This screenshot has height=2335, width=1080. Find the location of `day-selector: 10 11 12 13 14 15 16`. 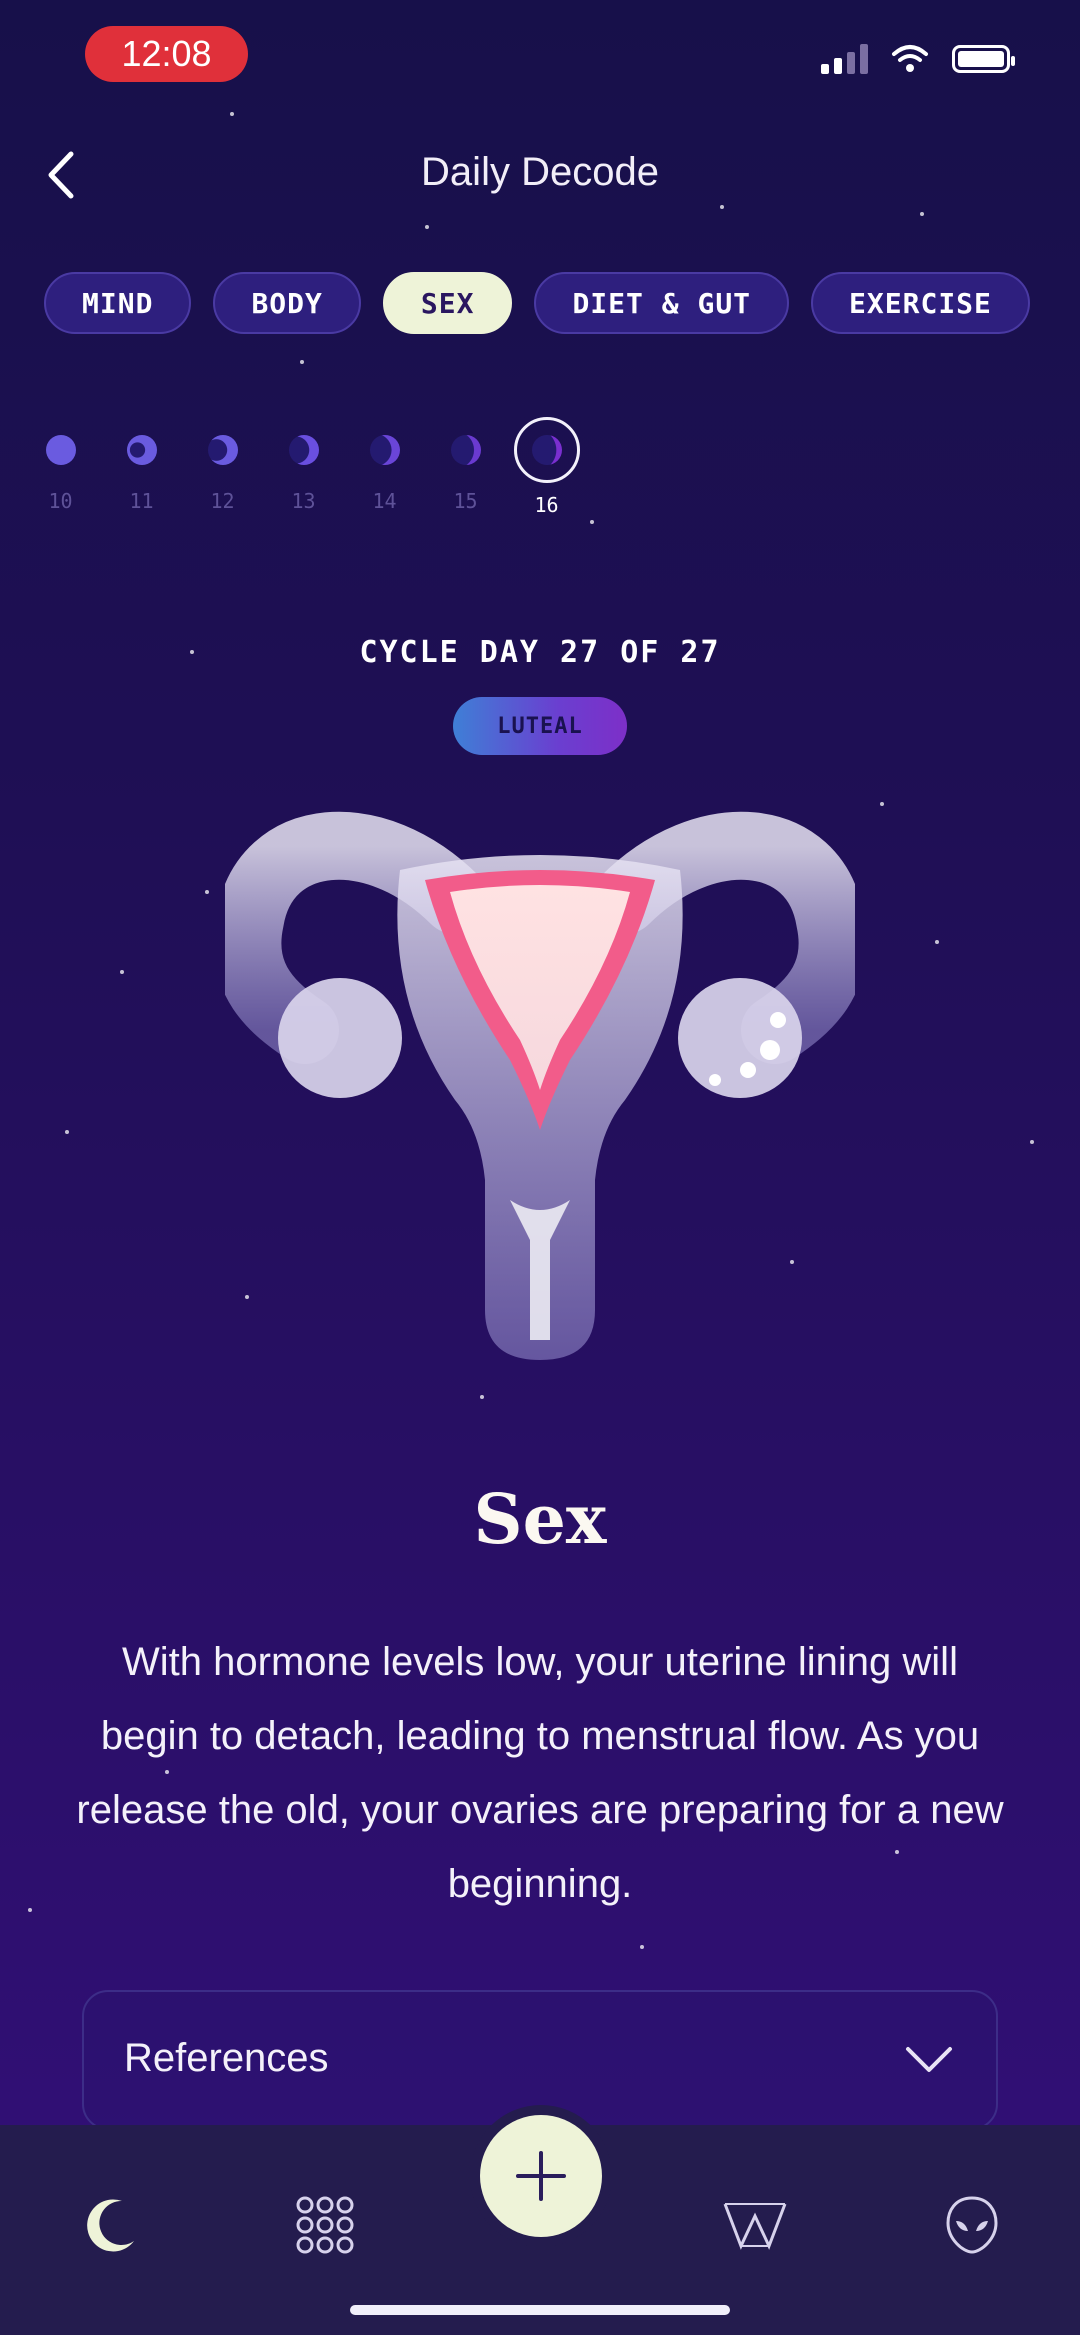

day-selector: 10 11 12 13 14 15 16 is located at coordinates (303, 467).